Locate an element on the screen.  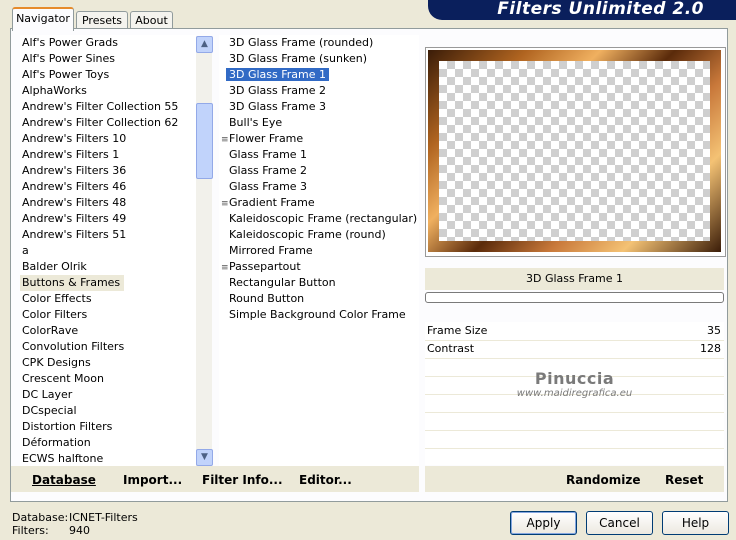
filter-item: 3D Glass Frame 1 is located at coordinates (319, 75).